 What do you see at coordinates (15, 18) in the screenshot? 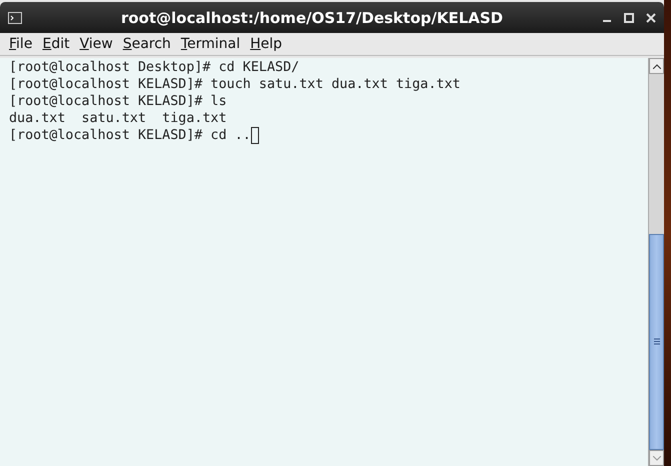
I see `terminal-icon` at bounding box center [15, 18].